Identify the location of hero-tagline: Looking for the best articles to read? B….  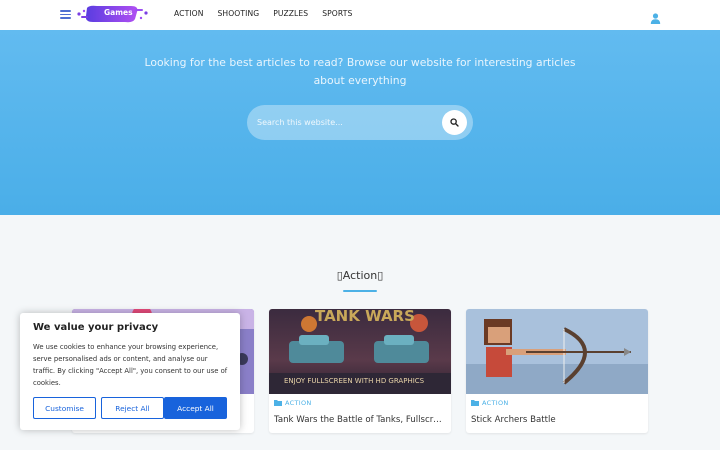
(360, 71).